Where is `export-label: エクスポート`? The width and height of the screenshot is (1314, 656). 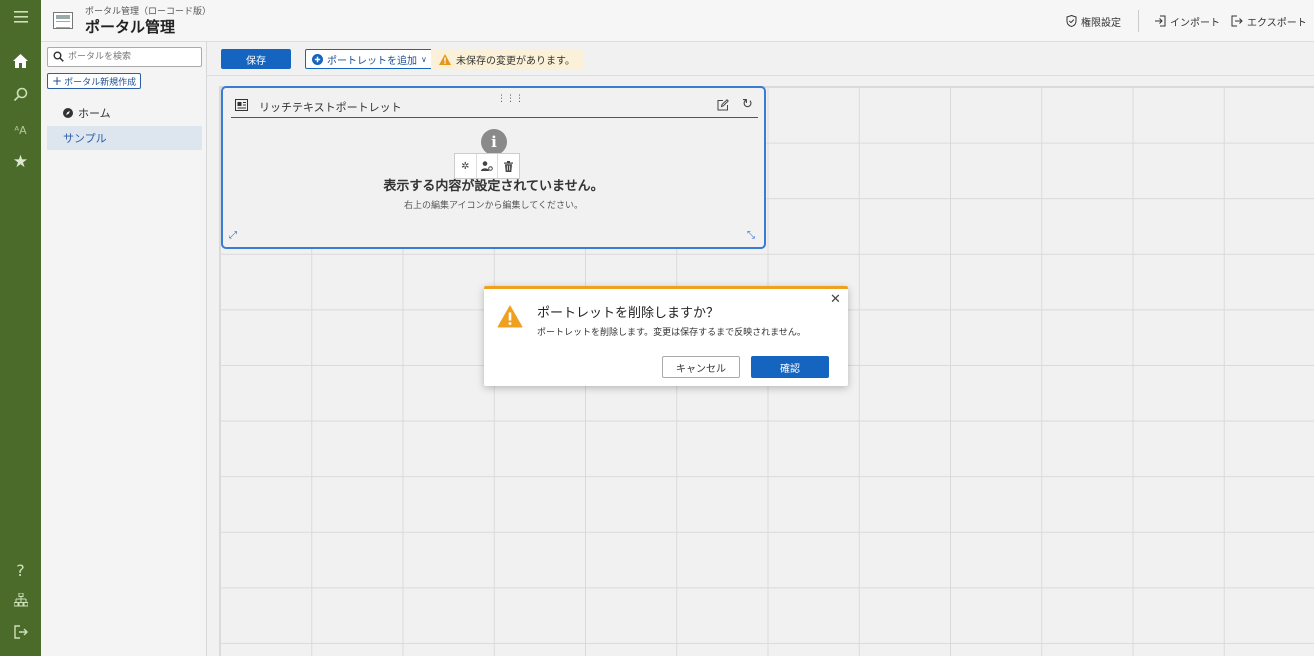 export-label: エクスポート is located at coordinates (1277, 23).